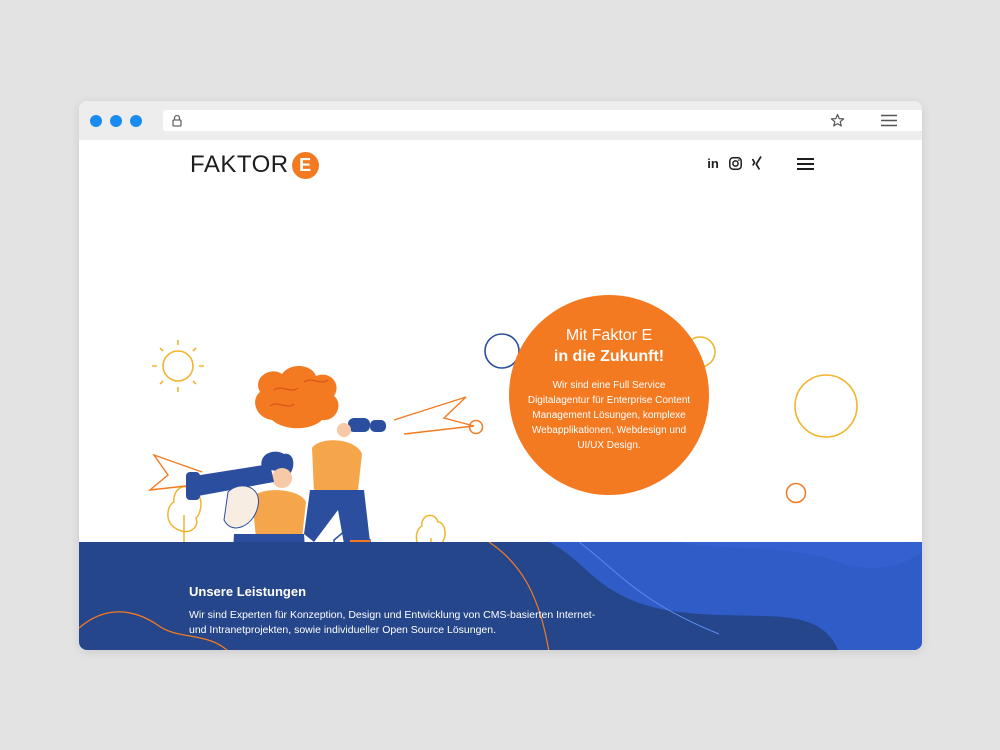 This screenshot has height=750, width=1000. What do you see at coordinates (609, 356) in the screenshot?
I see `hero-subtitle: in die Zukunft!` at bounding box center [609, 356].